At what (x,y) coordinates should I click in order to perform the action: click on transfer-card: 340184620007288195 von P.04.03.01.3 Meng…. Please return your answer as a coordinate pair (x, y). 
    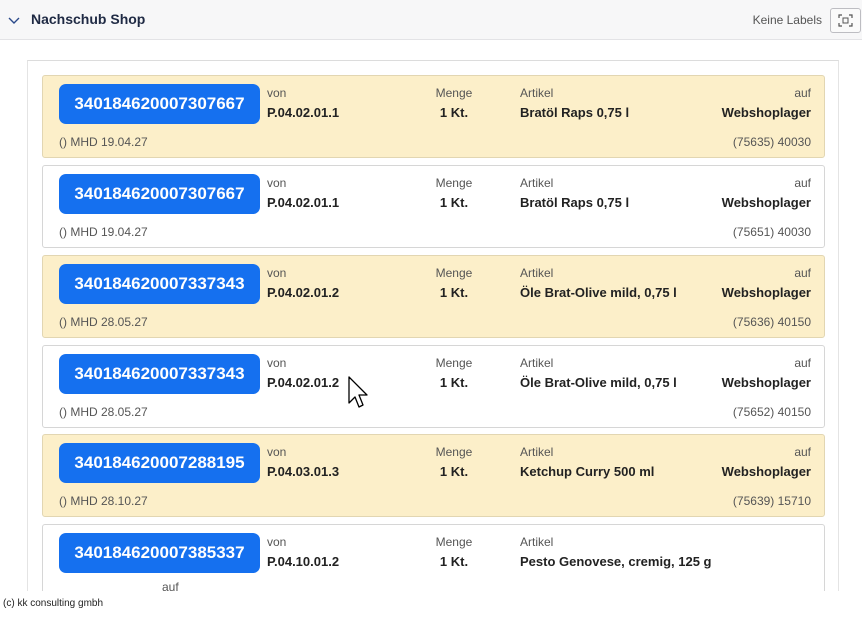
    Looking at the image, I should click on (433, 475).